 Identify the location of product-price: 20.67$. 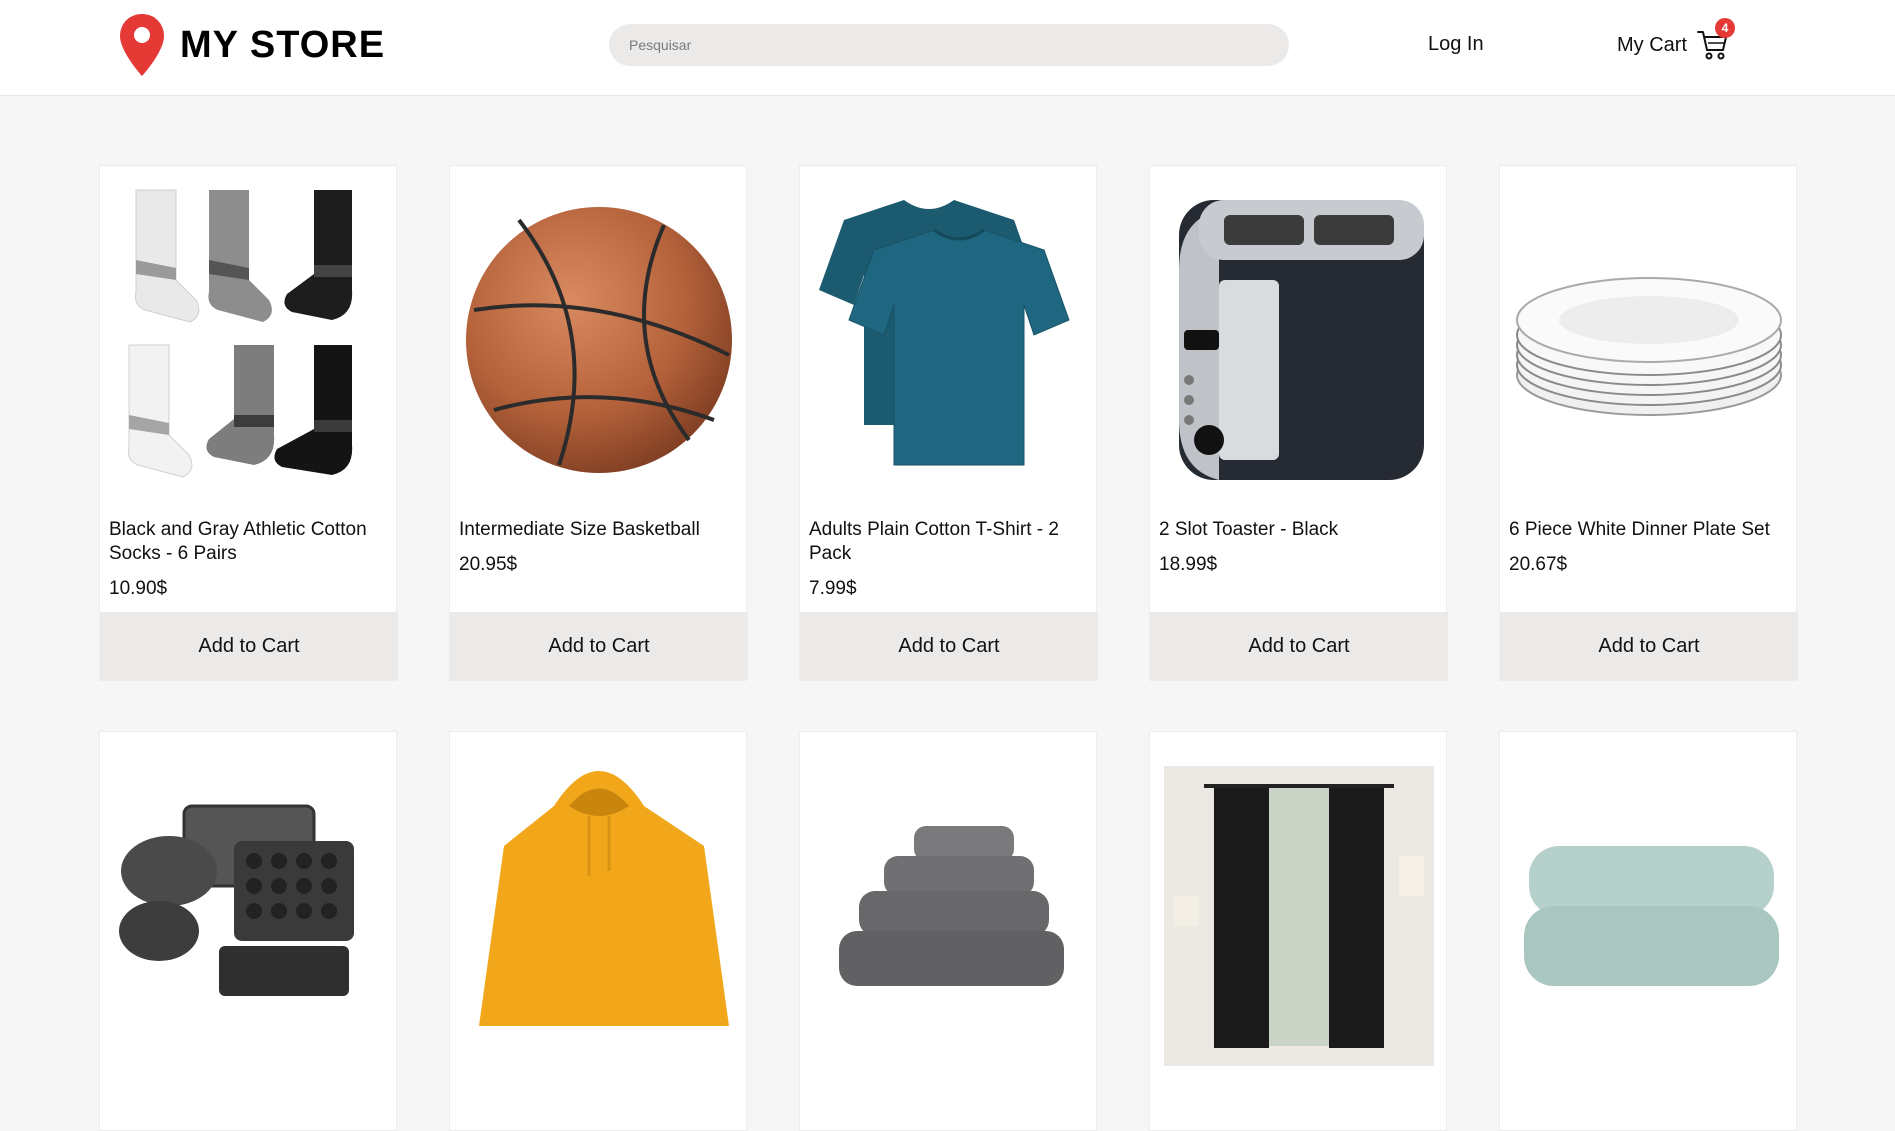
(1538, 564).